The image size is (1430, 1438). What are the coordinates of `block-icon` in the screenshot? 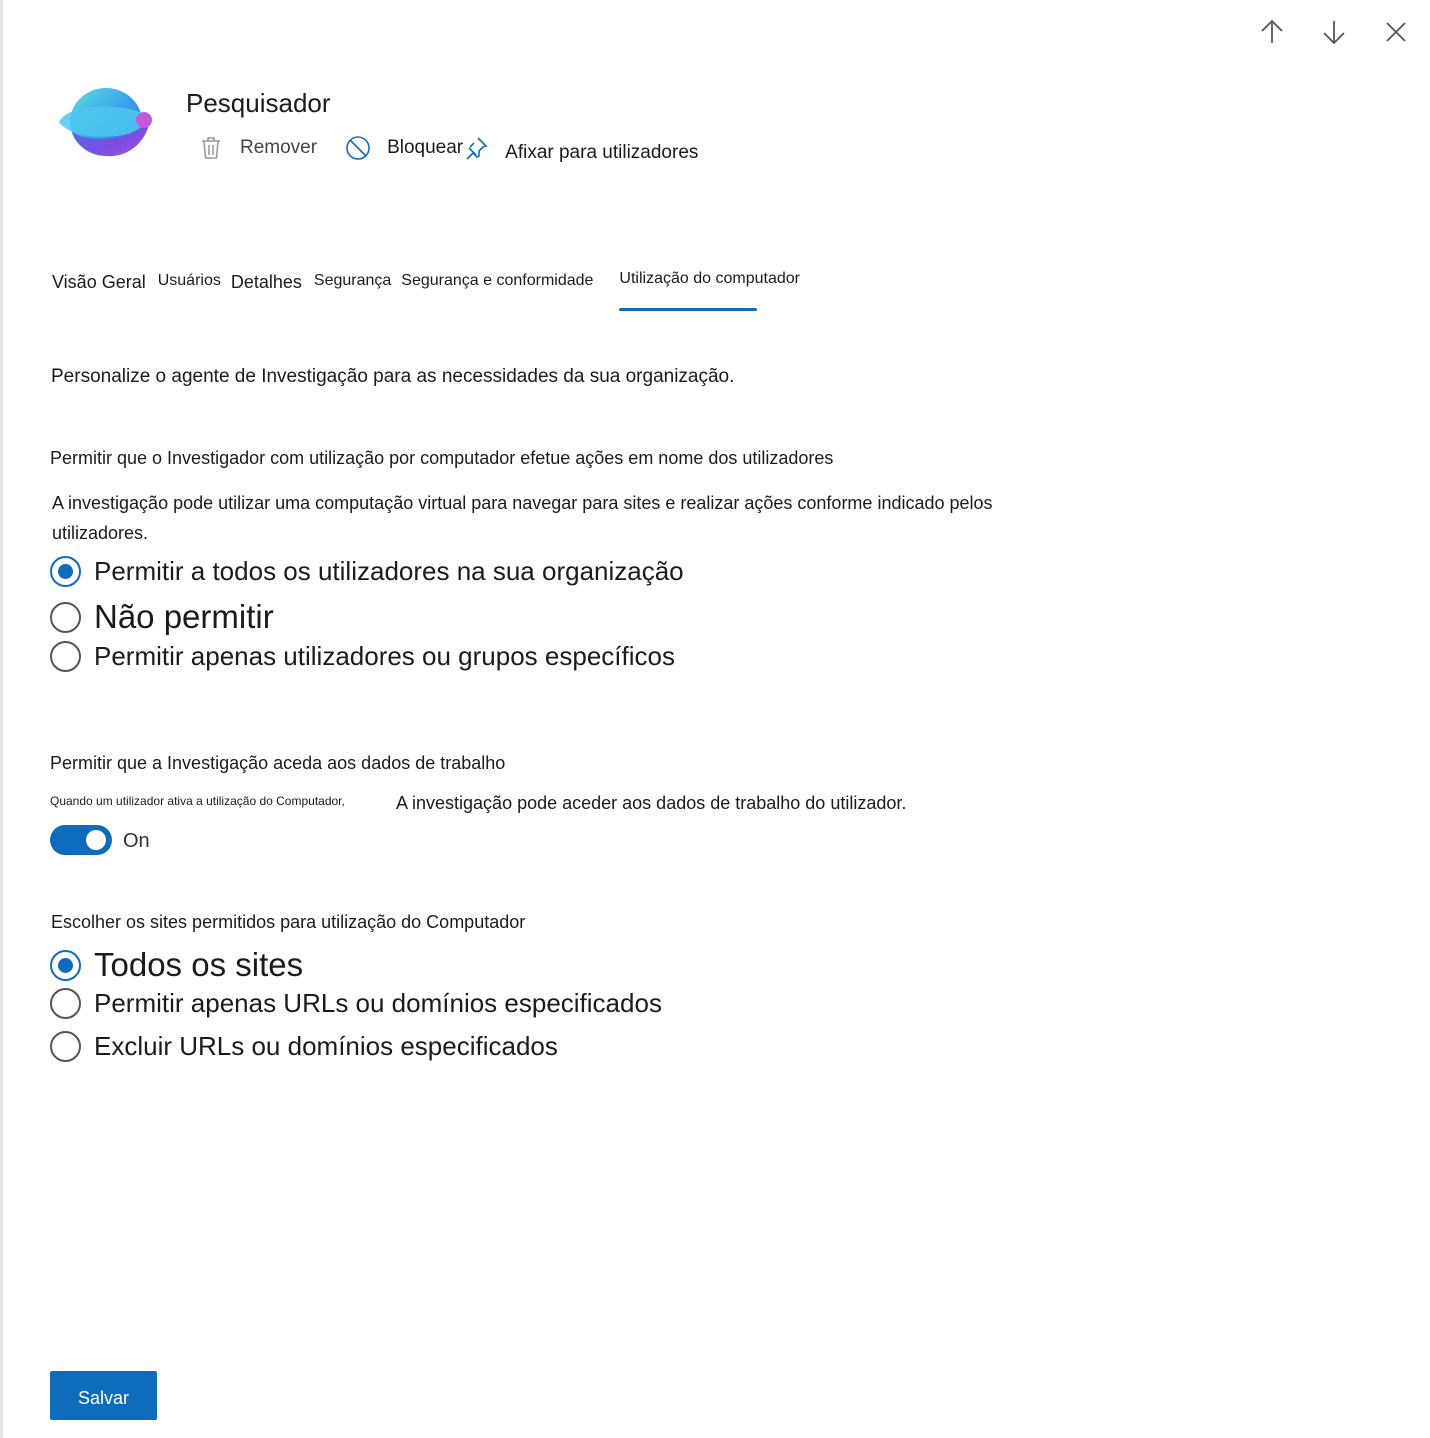 It's located at (358, 148).